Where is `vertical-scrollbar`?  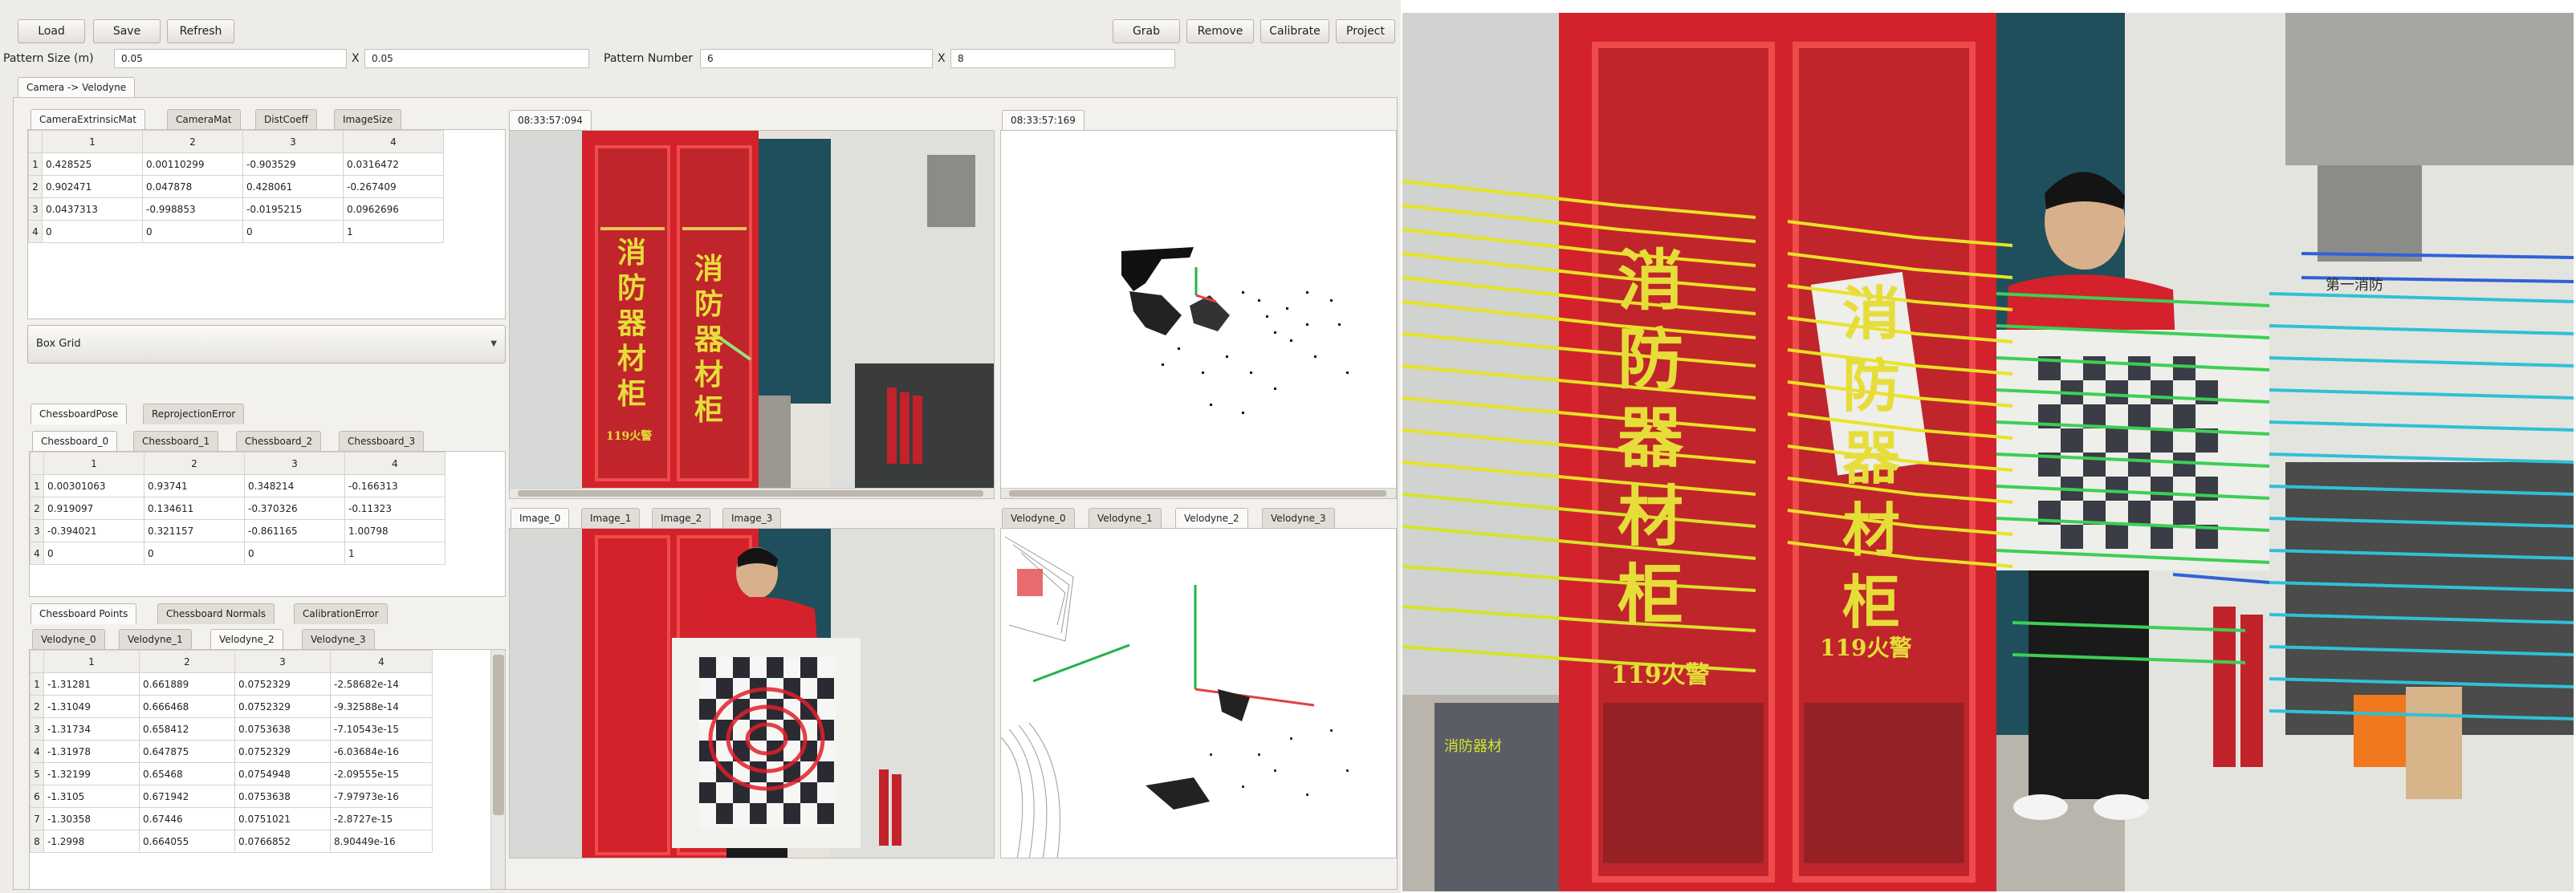
vertical-scrollbar is located at coordinates (497, 769).